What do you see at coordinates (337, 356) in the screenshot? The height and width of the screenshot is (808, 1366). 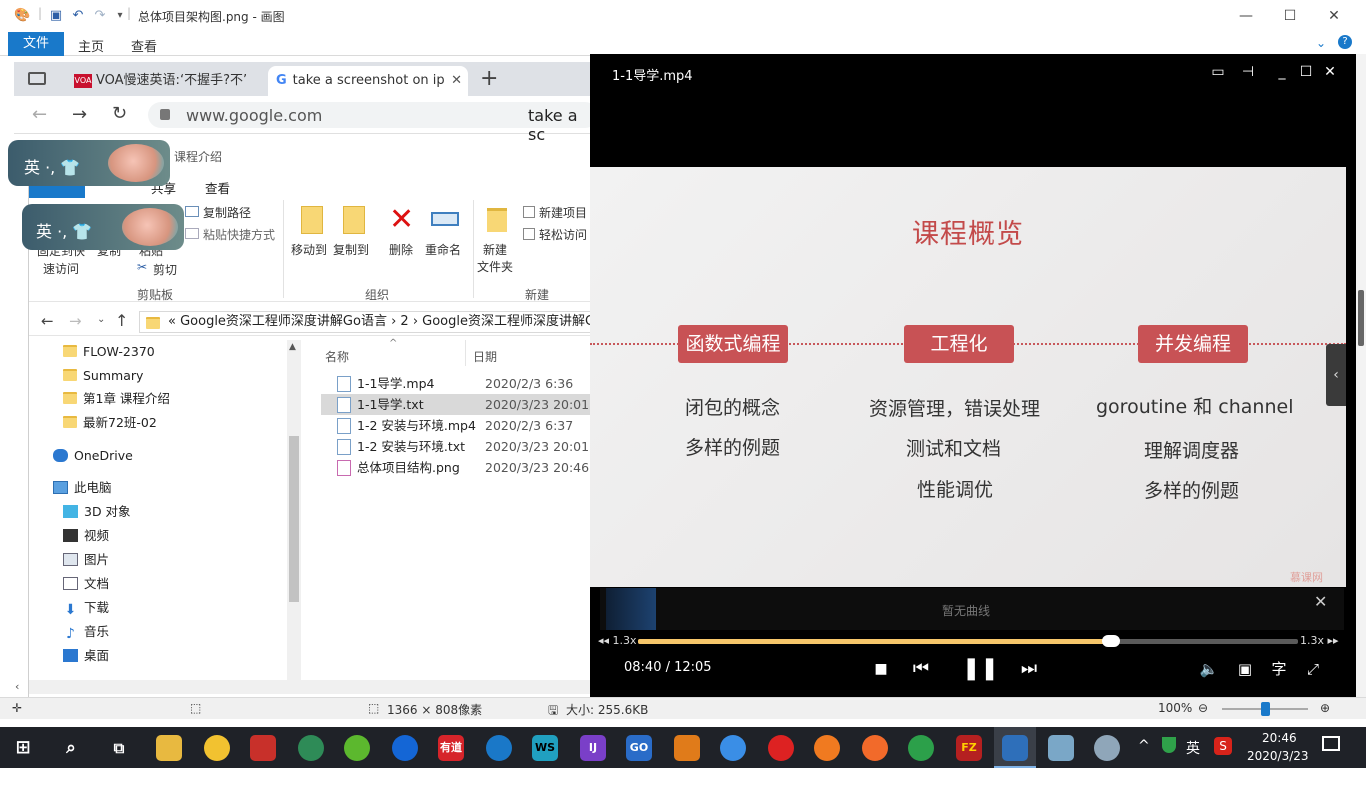 I see `column-header-name: 名称` at bounding box center [337, 356].